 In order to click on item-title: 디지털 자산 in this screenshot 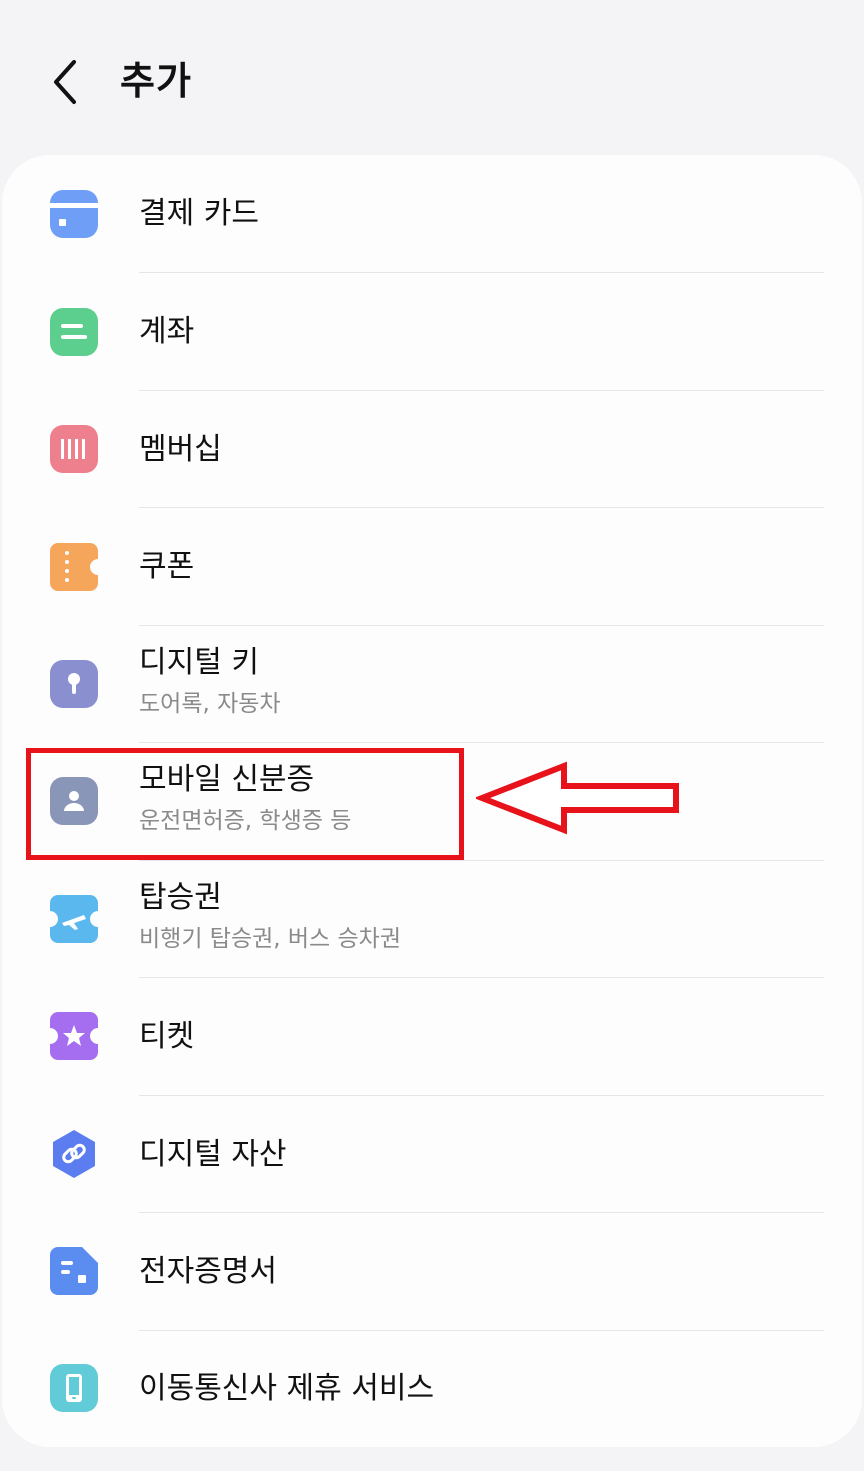, I will do `click(213, 1154)`.